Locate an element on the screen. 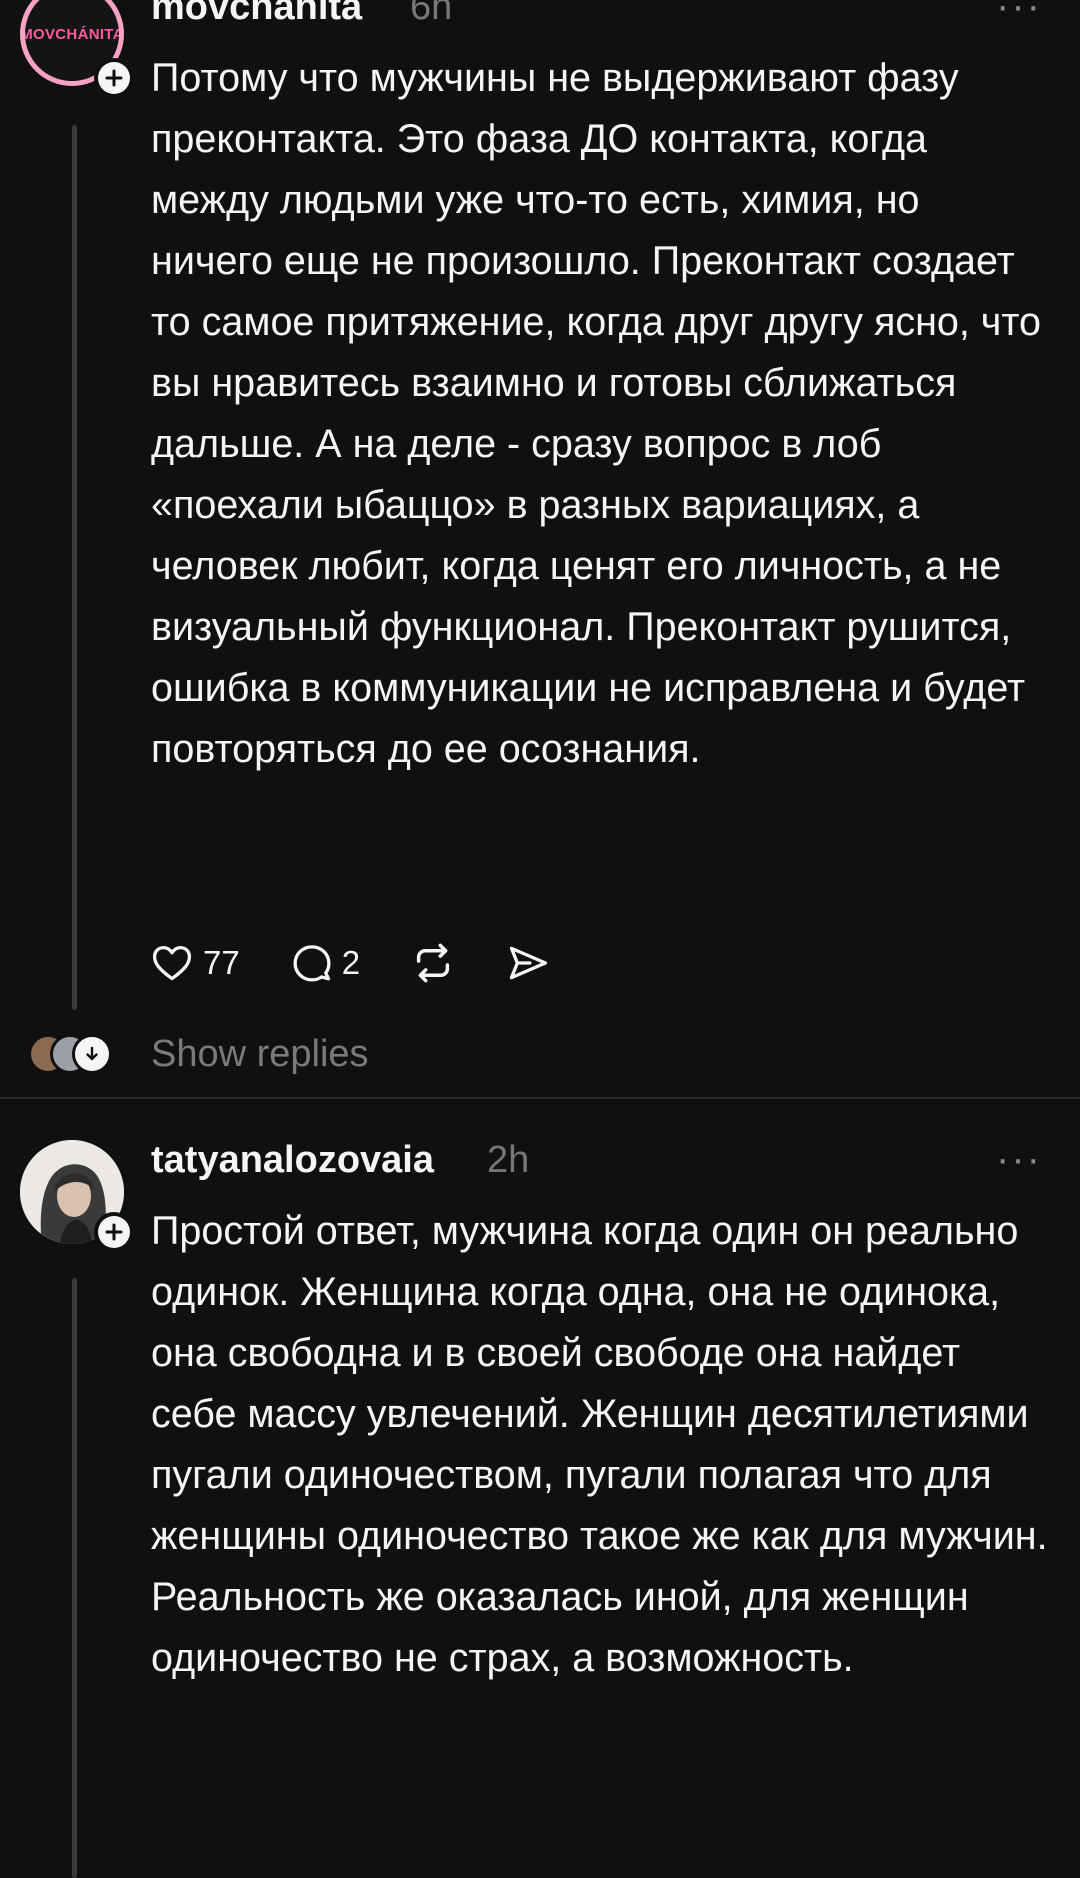 The width and height of the screenshot is (1080, 1878). repost-button is located at coordinates (433, 963).